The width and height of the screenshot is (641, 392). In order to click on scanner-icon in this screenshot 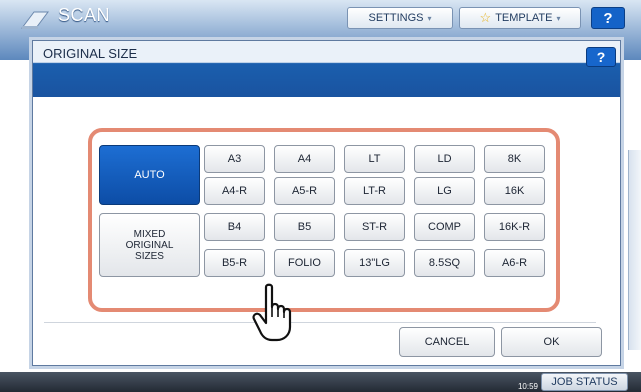, I will do `click(35, 20)`.